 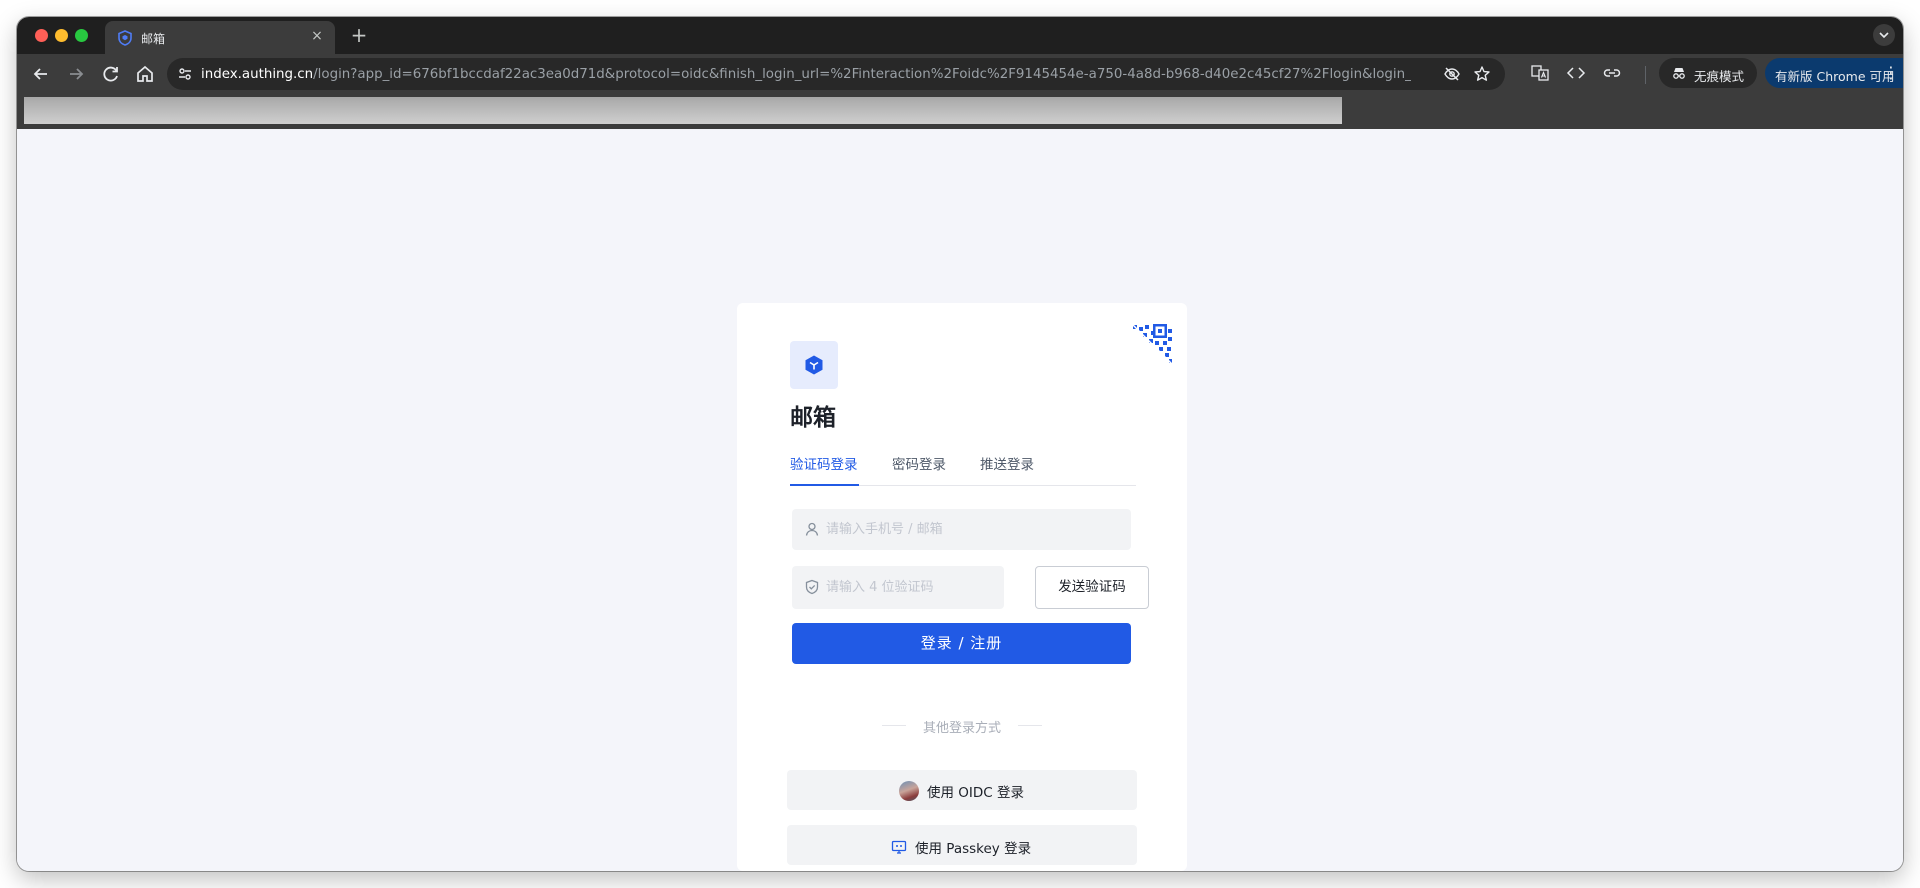 I want to click on tab-strip: 邮箱 × +, so click(x=960, y=35).